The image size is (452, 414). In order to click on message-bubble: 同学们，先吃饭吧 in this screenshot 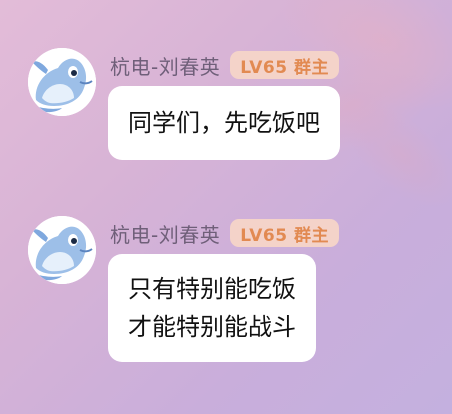, I will do `click(224, 123)`.